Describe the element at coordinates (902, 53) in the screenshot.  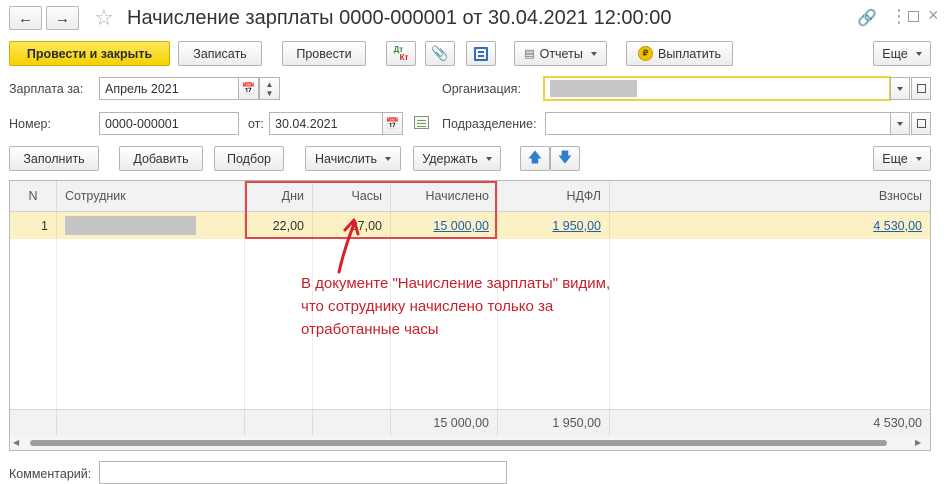
I see `more-button: Еще` at that location.